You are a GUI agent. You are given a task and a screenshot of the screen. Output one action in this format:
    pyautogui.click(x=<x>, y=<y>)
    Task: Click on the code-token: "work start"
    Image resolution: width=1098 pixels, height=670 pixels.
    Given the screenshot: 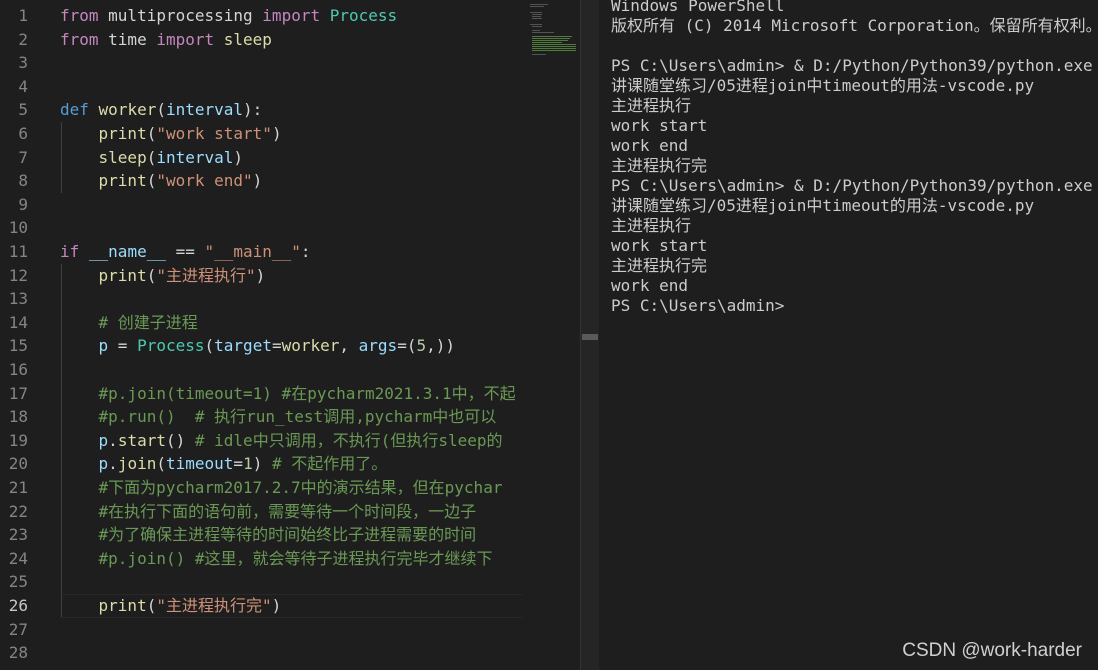 What is the action you would take?
    pyautogui.click(x=214, y=133)
    